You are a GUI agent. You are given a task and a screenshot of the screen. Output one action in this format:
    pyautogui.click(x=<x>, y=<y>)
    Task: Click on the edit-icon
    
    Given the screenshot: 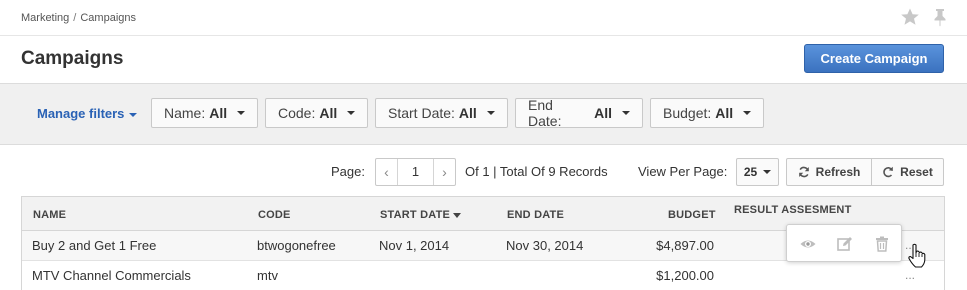 What is the action you would take?
    pyautogui.click(x=845, y=244)
    